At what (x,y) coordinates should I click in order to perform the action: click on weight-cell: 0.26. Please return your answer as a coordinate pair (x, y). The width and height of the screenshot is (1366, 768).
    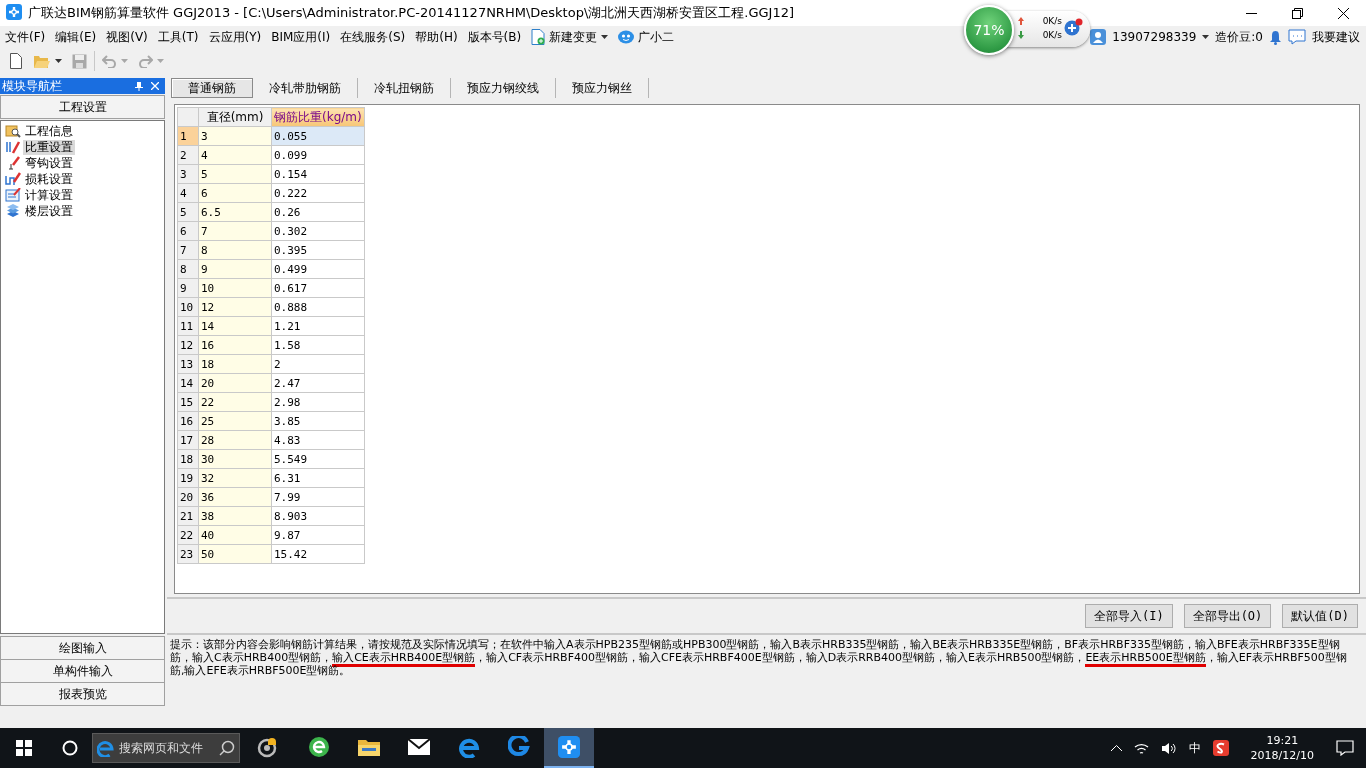
    Looking at the image, I should click on (318, 212).